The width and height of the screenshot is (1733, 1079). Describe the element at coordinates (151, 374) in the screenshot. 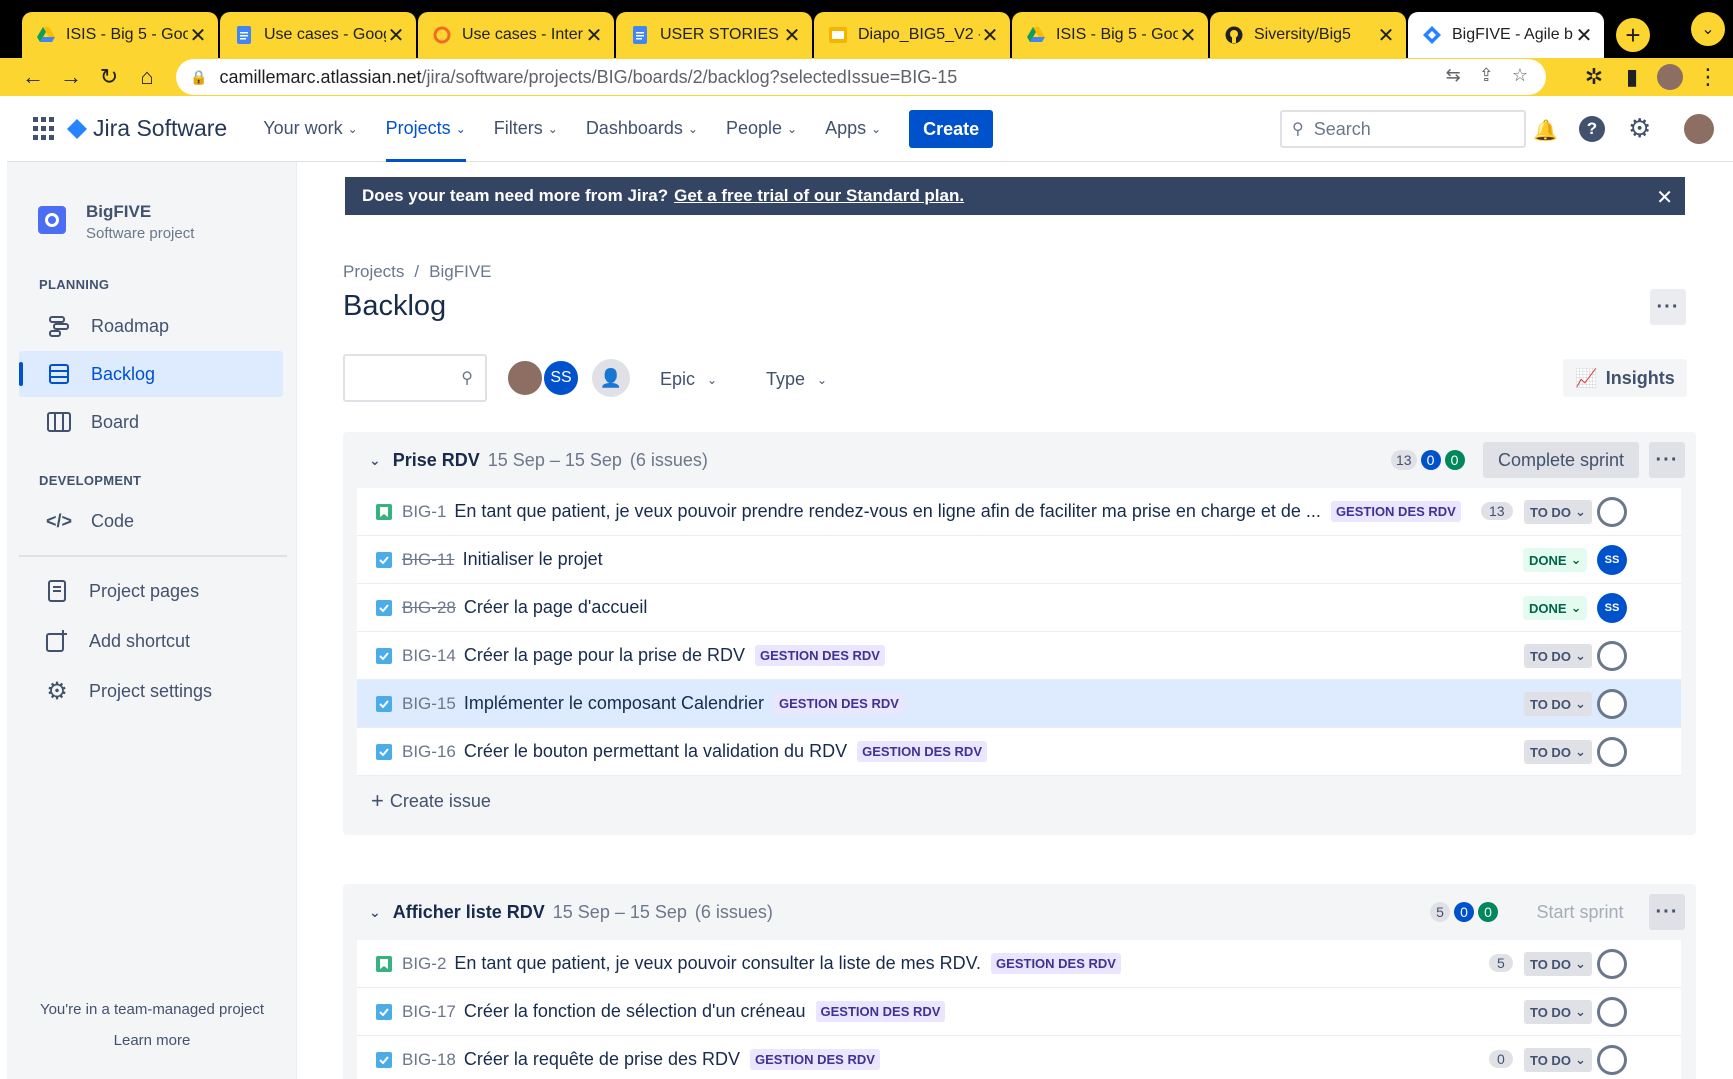

I see `sidebar-item-backlog: Backlog` at that location.